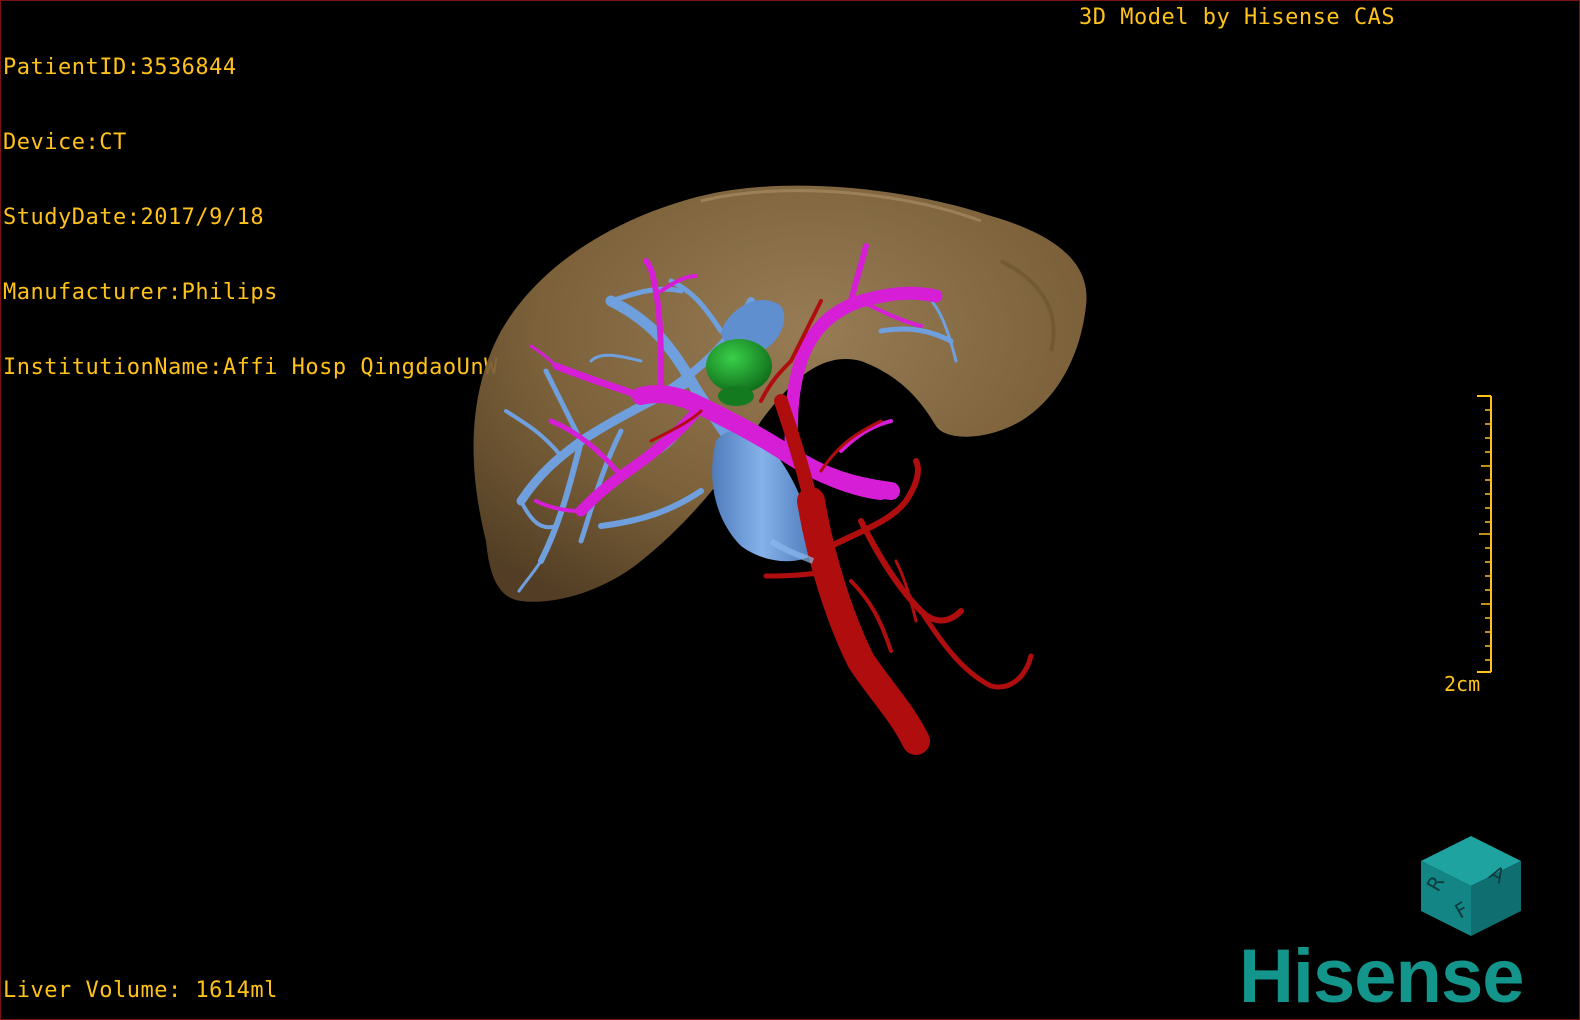 The height and width of the screenshot is (1020, 1580). What do you see at coordinates (739, 366) in the screenshot?
I see `tumor` at bounding box center [739, 366].